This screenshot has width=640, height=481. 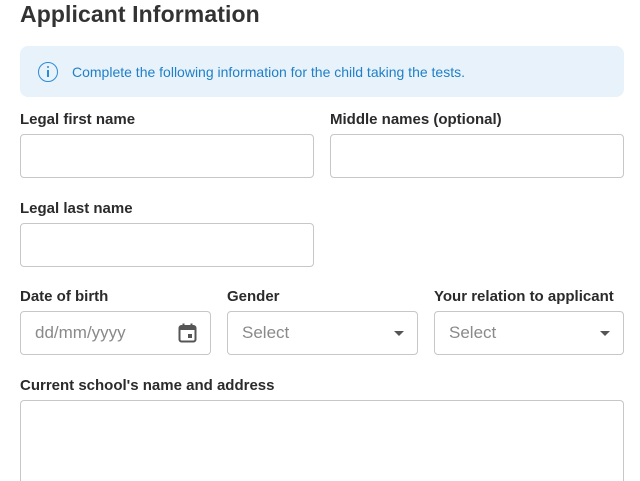 What do you see at coordinates (529, 333) in the screenshot?
I see `relation-select: Select` at bounding box center [529, 333].